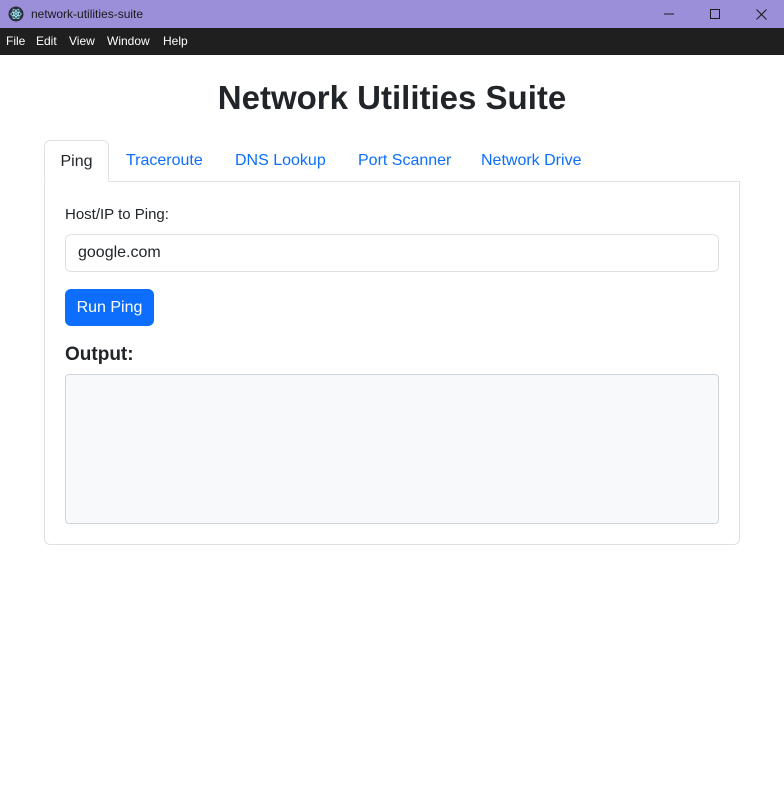 The height and width of the screenshot is (787, 784). Describe the element at coordinates (87, 14) in the screenshot. I see `window-title: network-utilities-suite` at that location.